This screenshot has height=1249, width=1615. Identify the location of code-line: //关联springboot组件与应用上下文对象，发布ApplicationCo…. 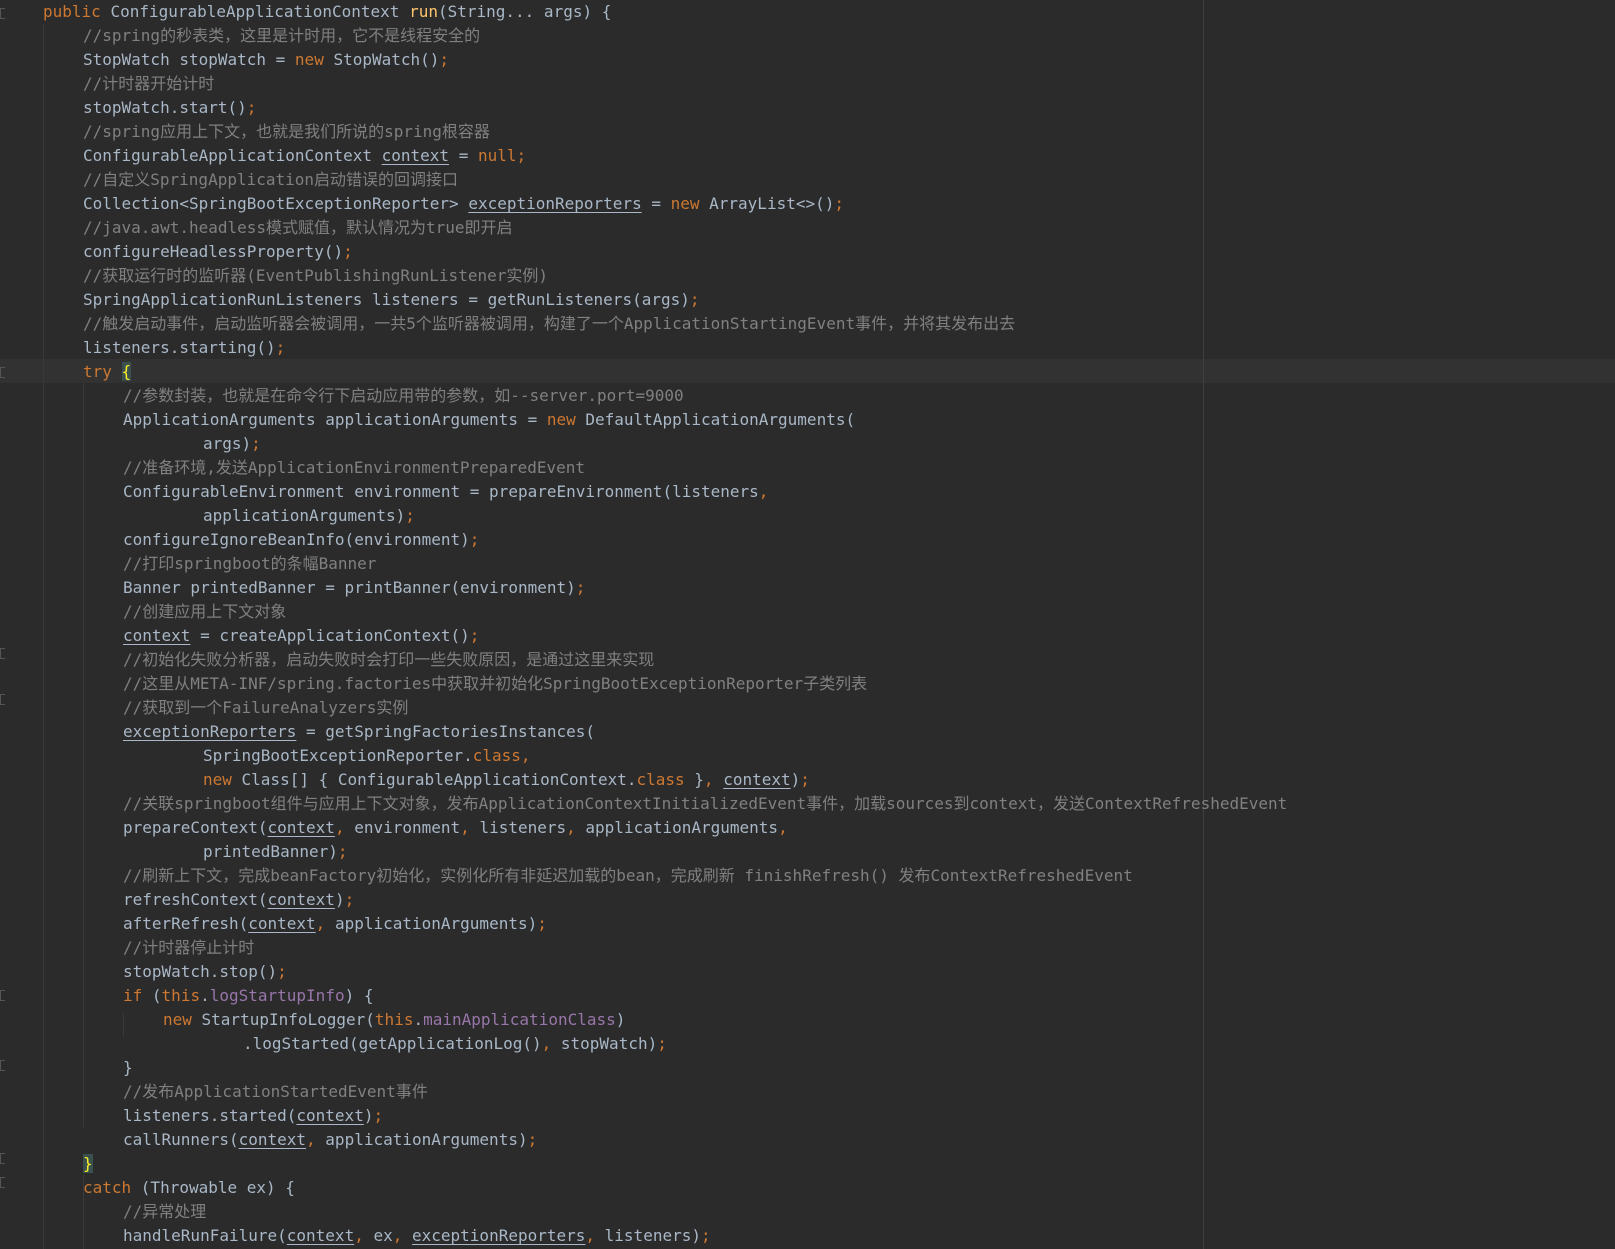
(665, 804).